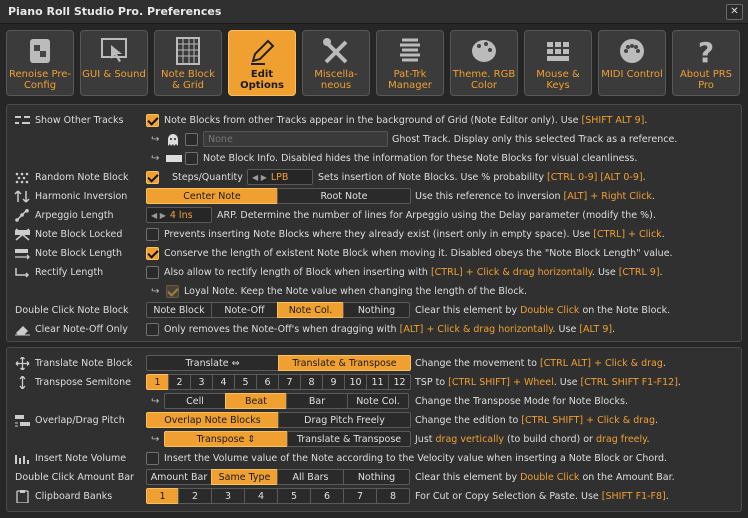  What do you see at coordinates (114, 50) in the screenshot?
I see `monitor-cursor-icon` at bounding box center [114, 50].